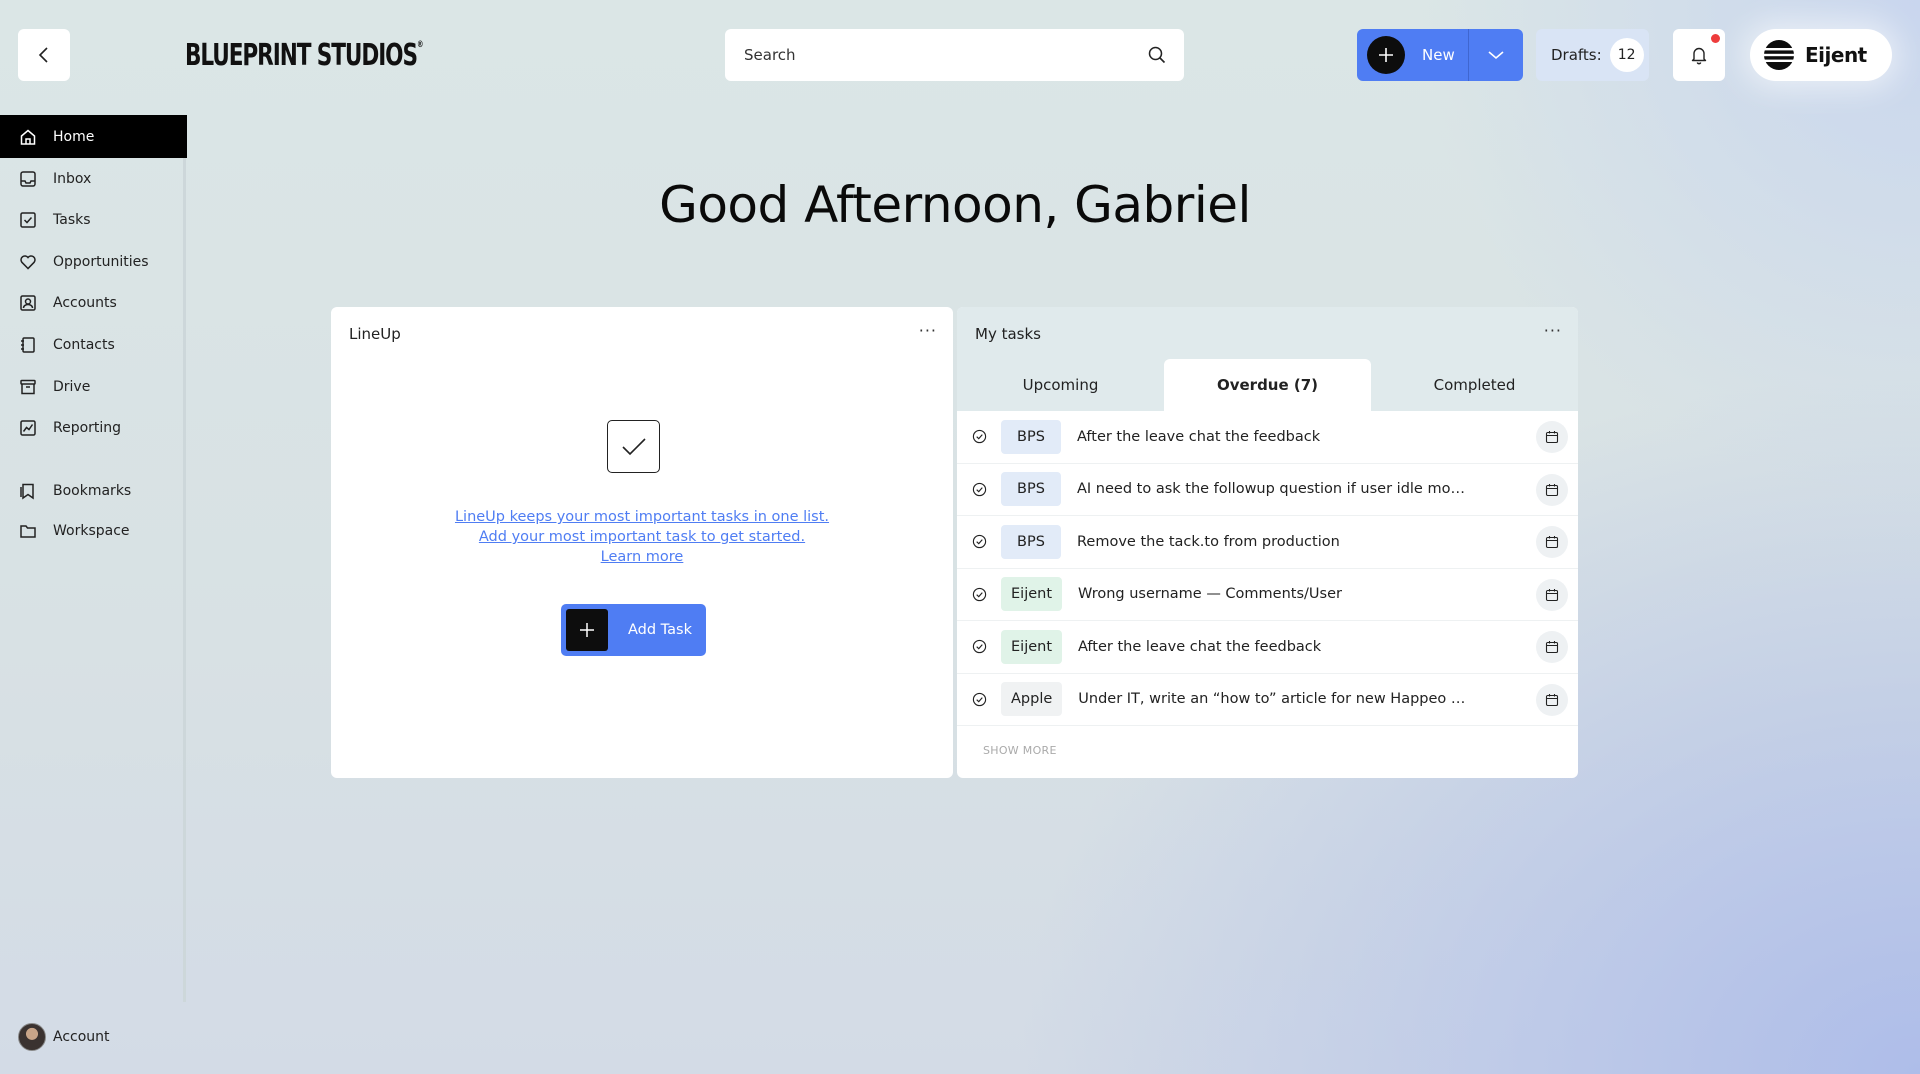 The height and width of the screenshot is (1074, 1920). Describe the element at coordinates (28, 302) in the screenshot. I see `user-card-icon` at that location.